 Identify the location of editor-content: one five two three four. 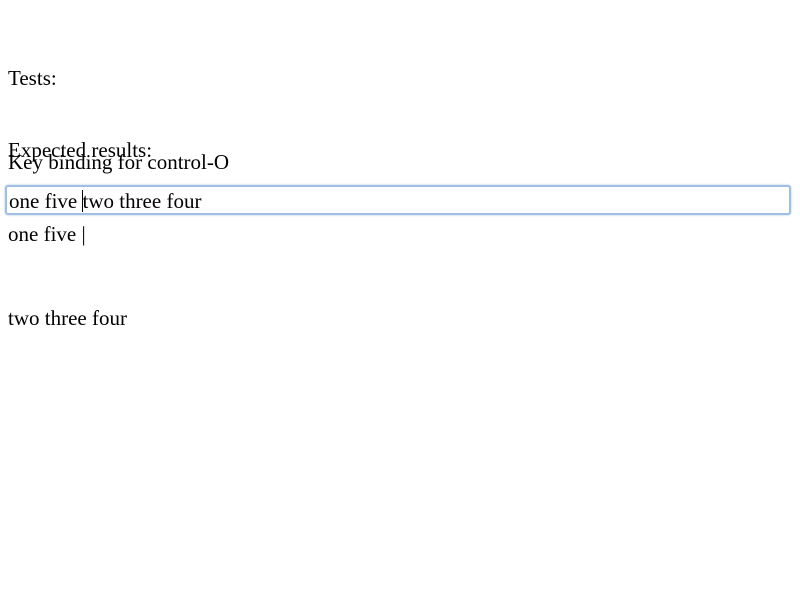
(105, 201).